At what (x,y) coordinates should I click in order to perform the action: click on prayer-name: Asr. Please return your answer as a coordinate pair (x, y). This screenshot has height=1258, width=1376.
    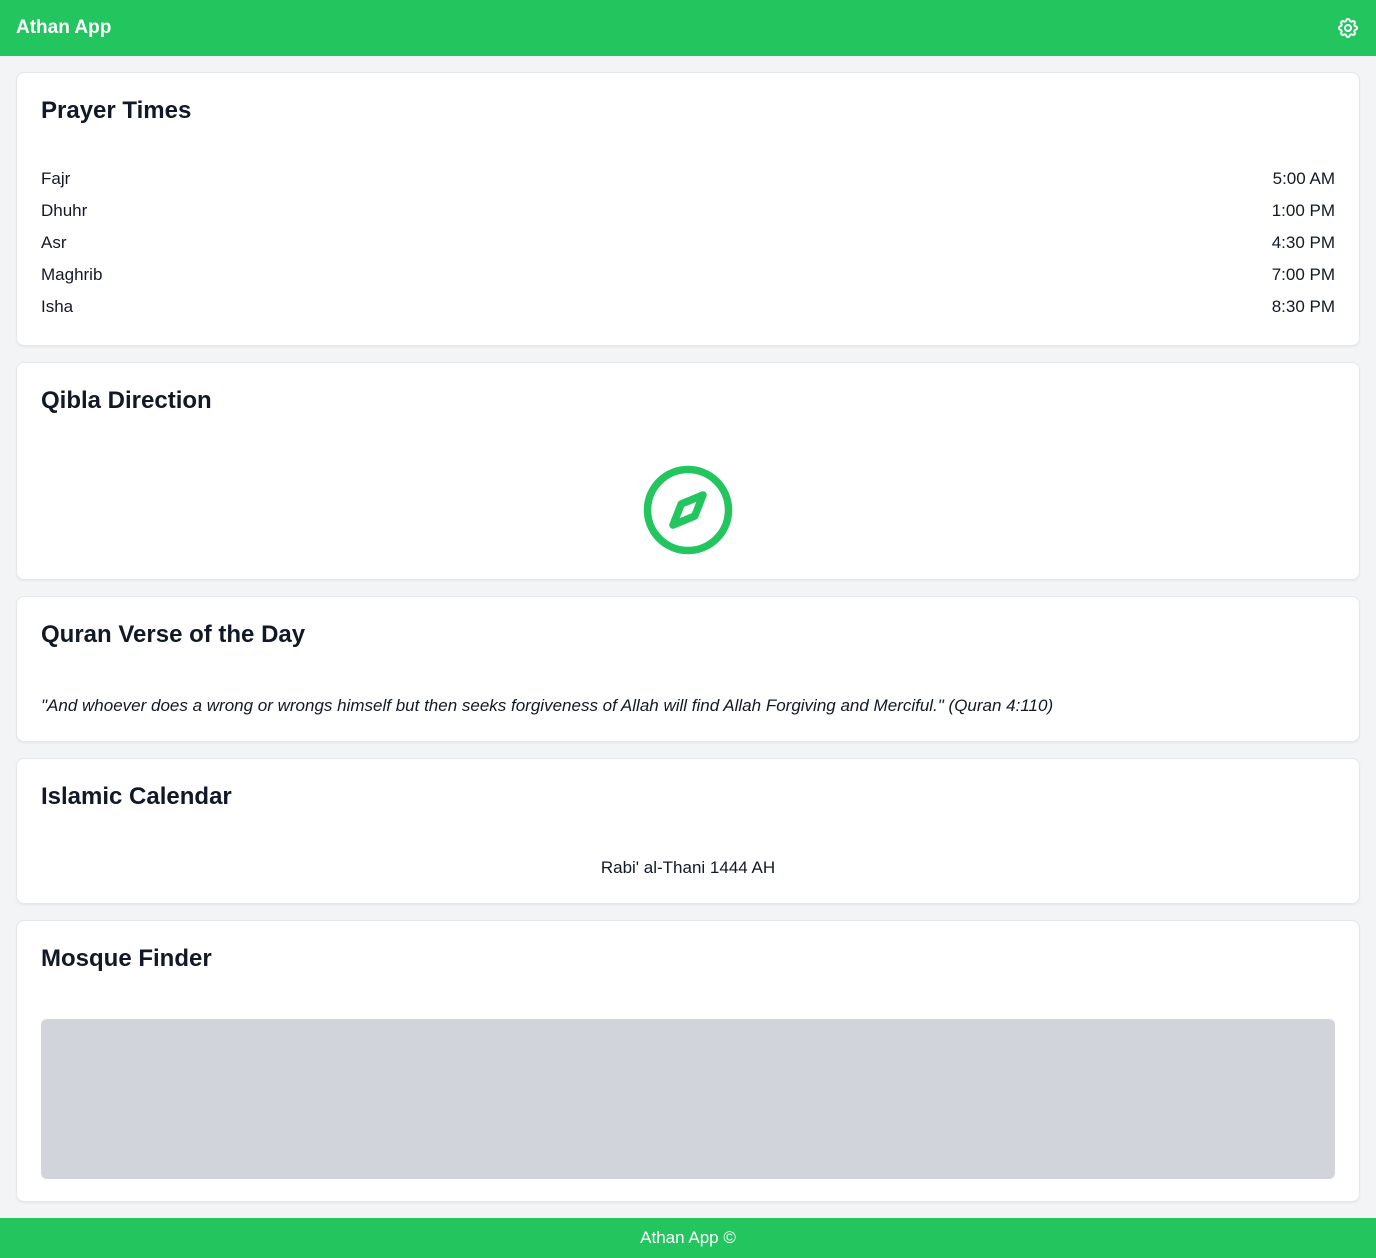
    Looking at the image, I should click on (54, 242).